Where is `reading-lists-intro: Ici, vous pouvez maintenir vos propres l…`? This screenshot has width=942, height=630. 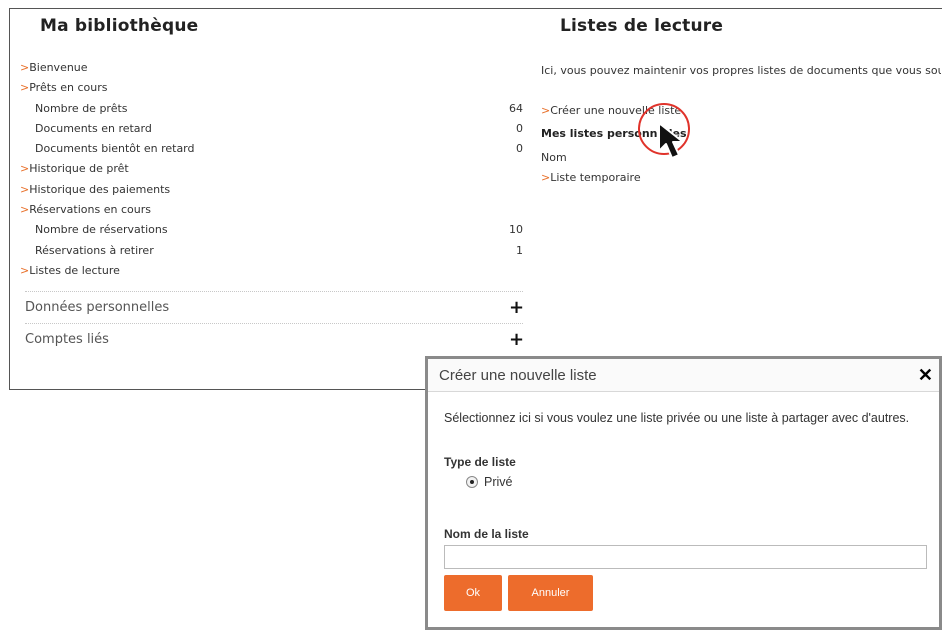 reading-lists-intro: Ici, vous pouvez maintenir vos propres l… is located at coordinates (741, 70).